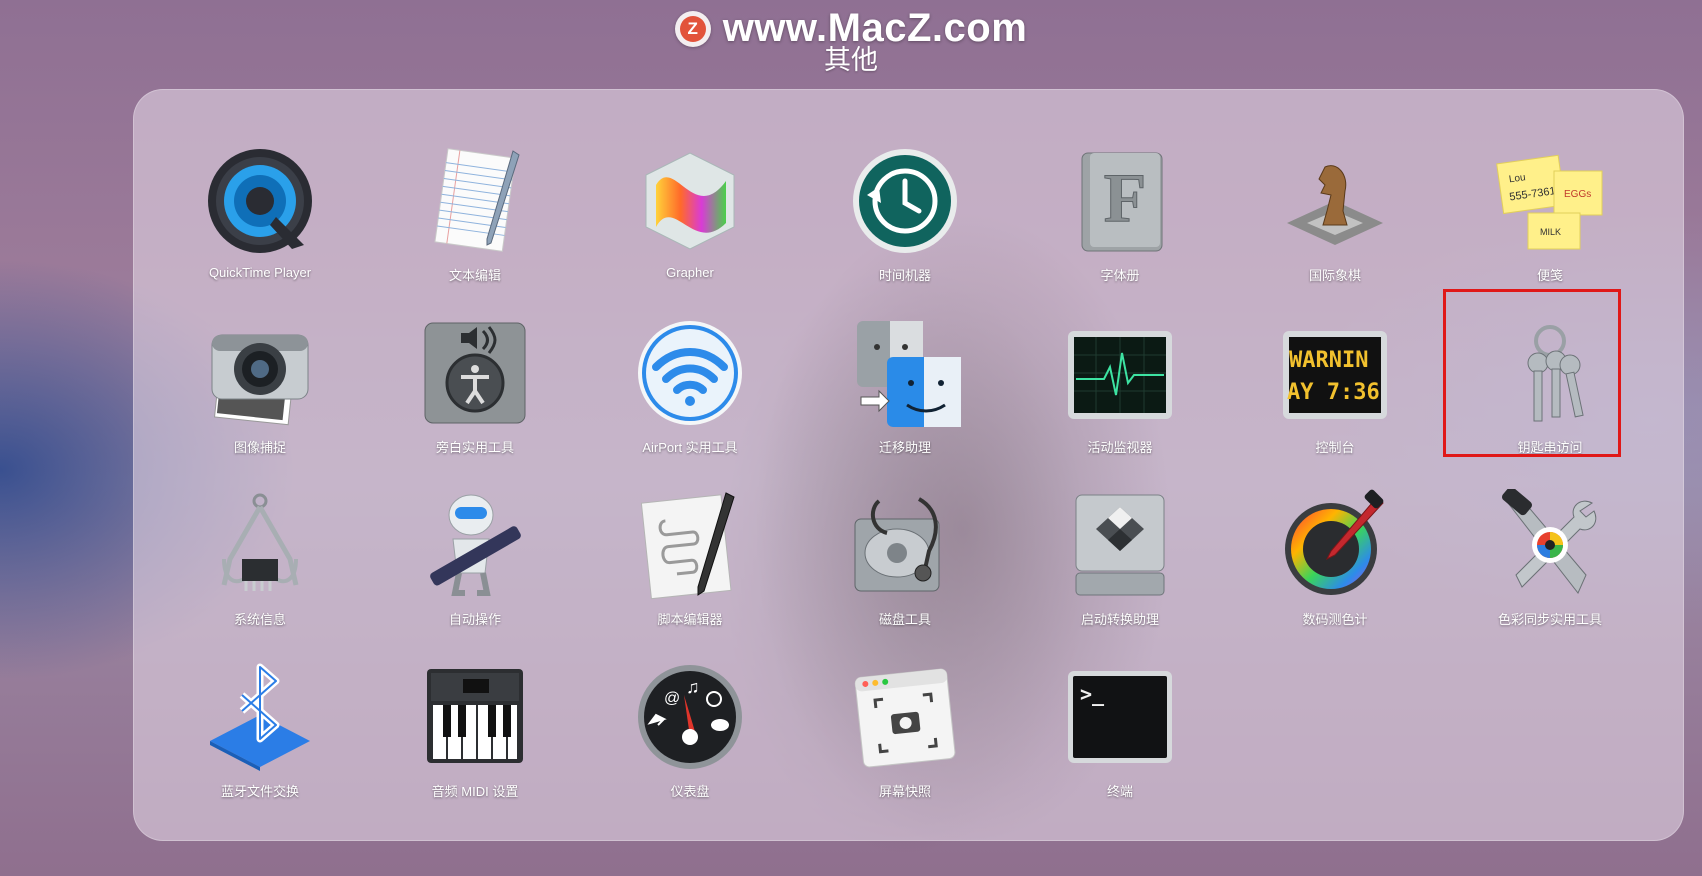 The height and width of the screenshot is (876, 1702). I want to click on svg-text: F, so click(1125, 198).